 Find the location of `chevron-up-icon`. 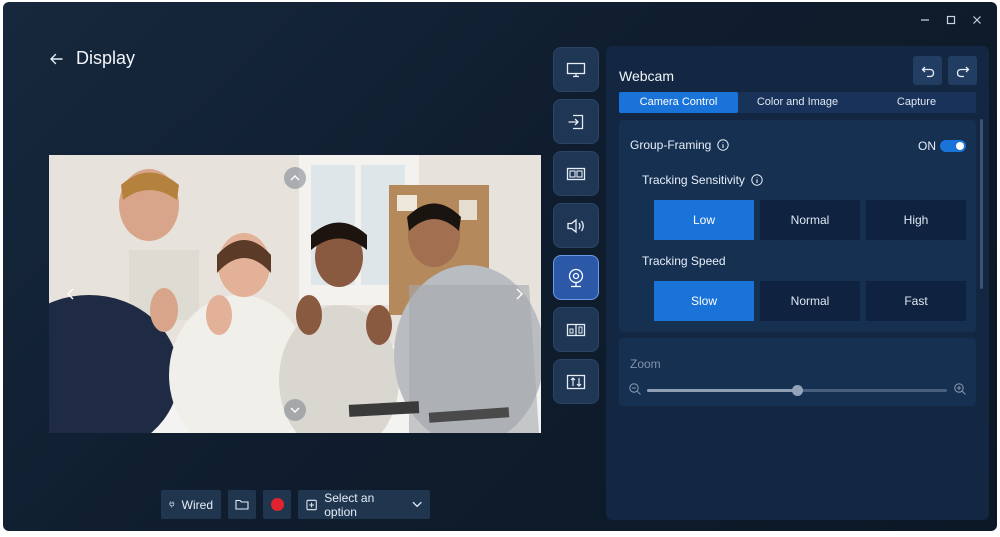

chevron-up-icon is located at coordinates (295, 178).